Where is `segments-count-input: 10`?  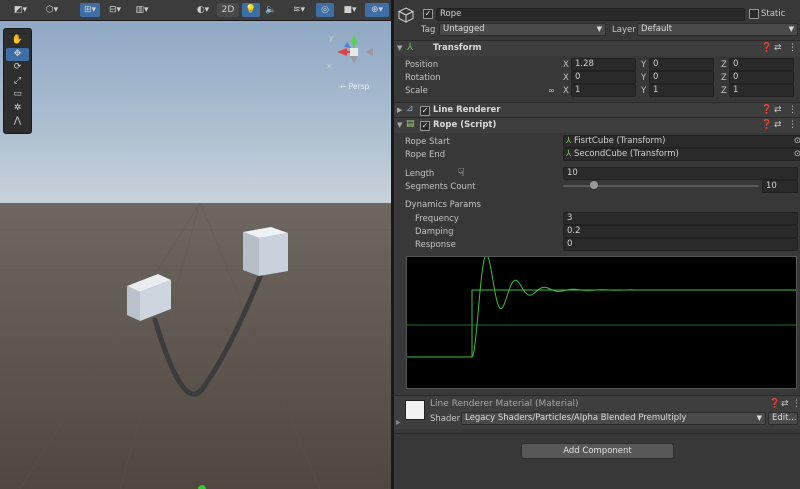
segments-count-input: 10 is located at coordinates (780, 186).